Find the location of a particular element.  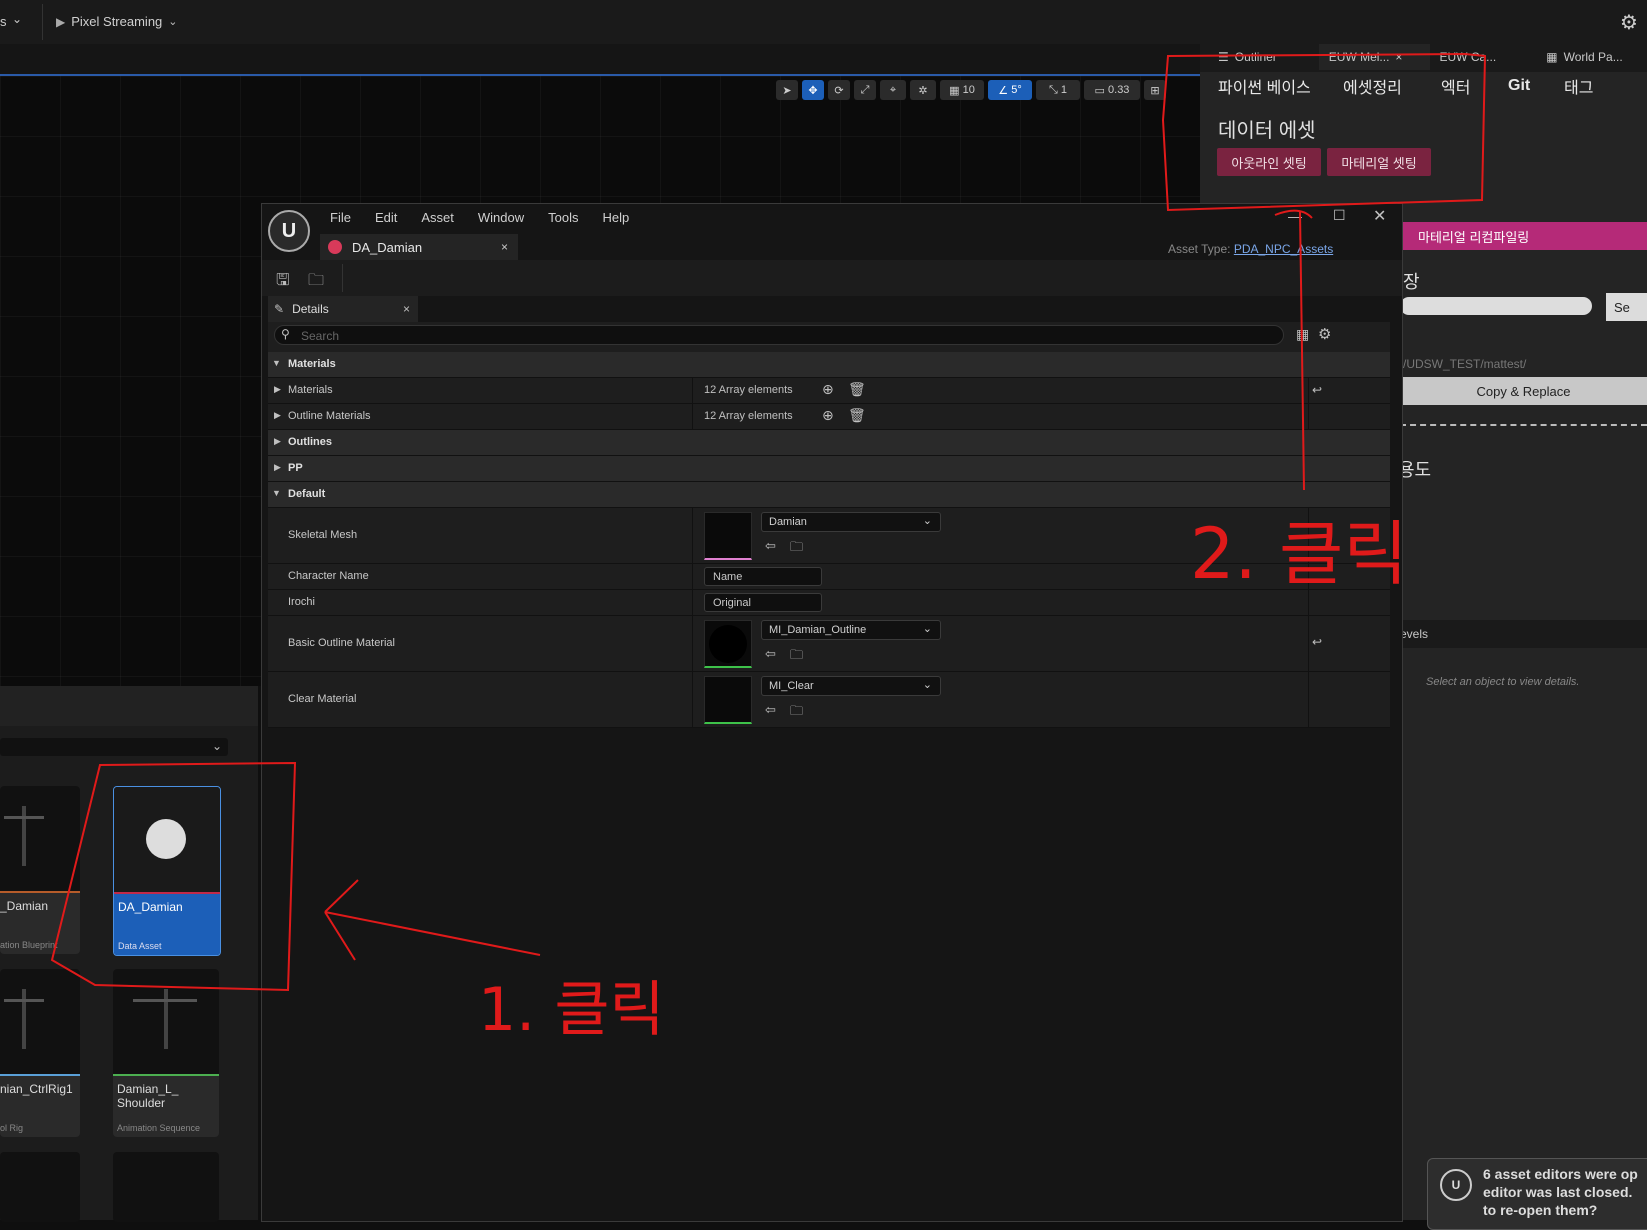

annotation-step2: 2. 클릭 is located at coordinates (1299, 554).